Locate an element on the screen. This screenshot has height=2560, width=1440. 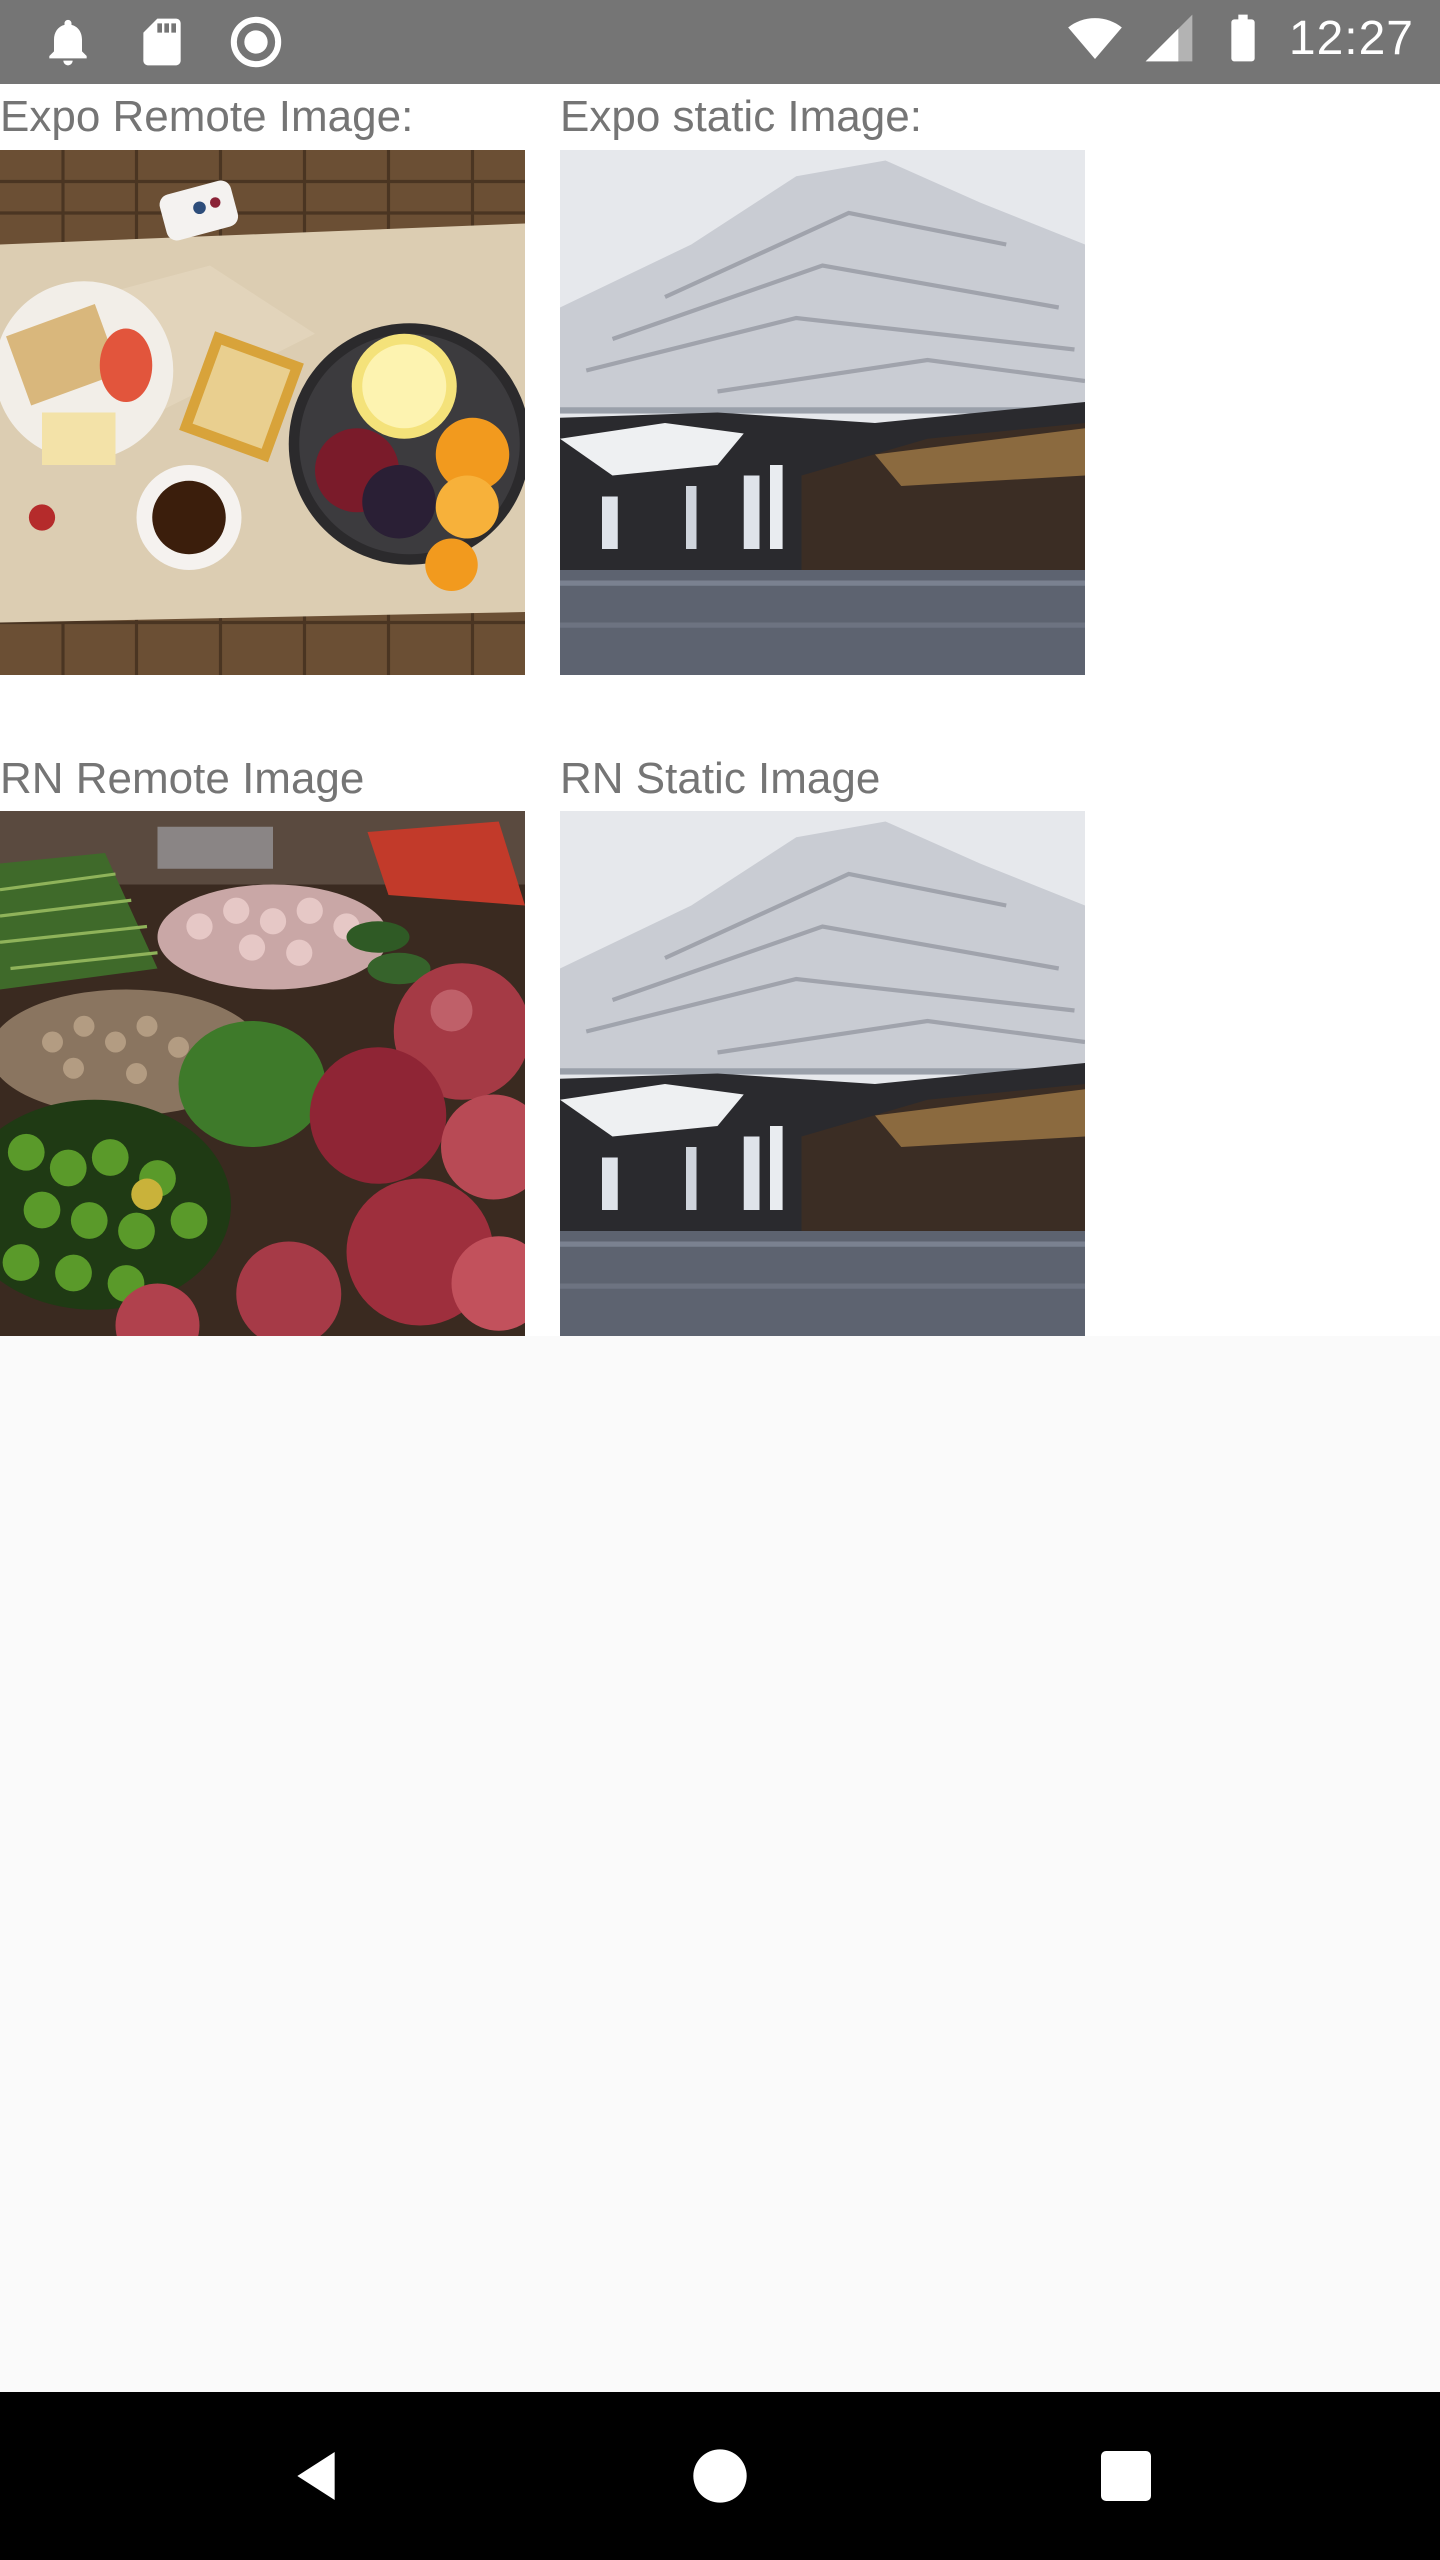
nav-back-button is located at coordinates (316, 2476).